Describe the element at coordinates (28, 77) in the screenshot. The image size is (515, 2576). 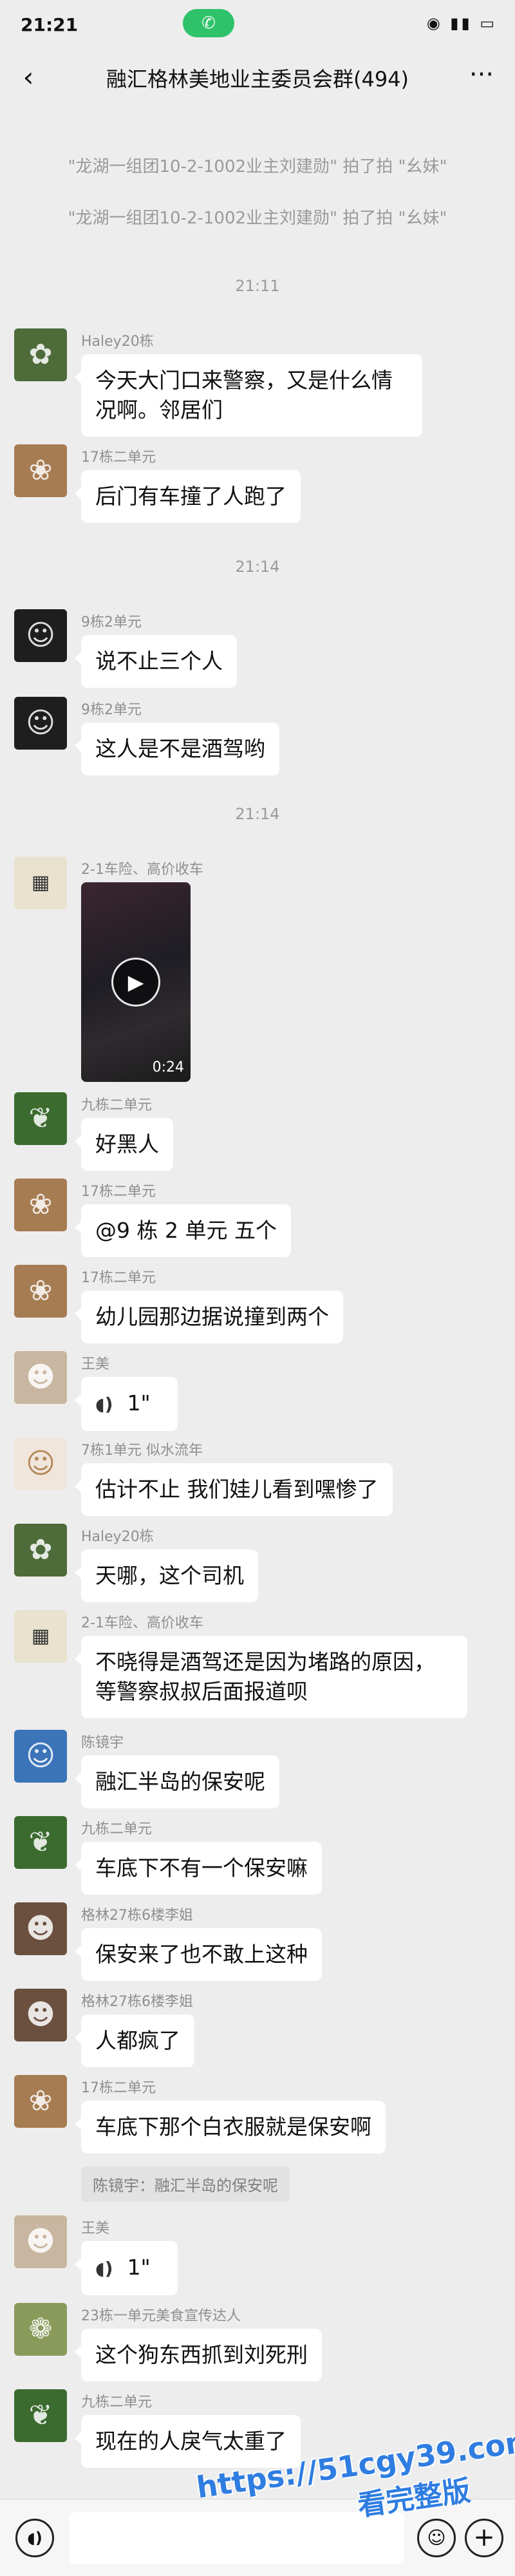
I see `chevron-left-icon: ‹` at that location.